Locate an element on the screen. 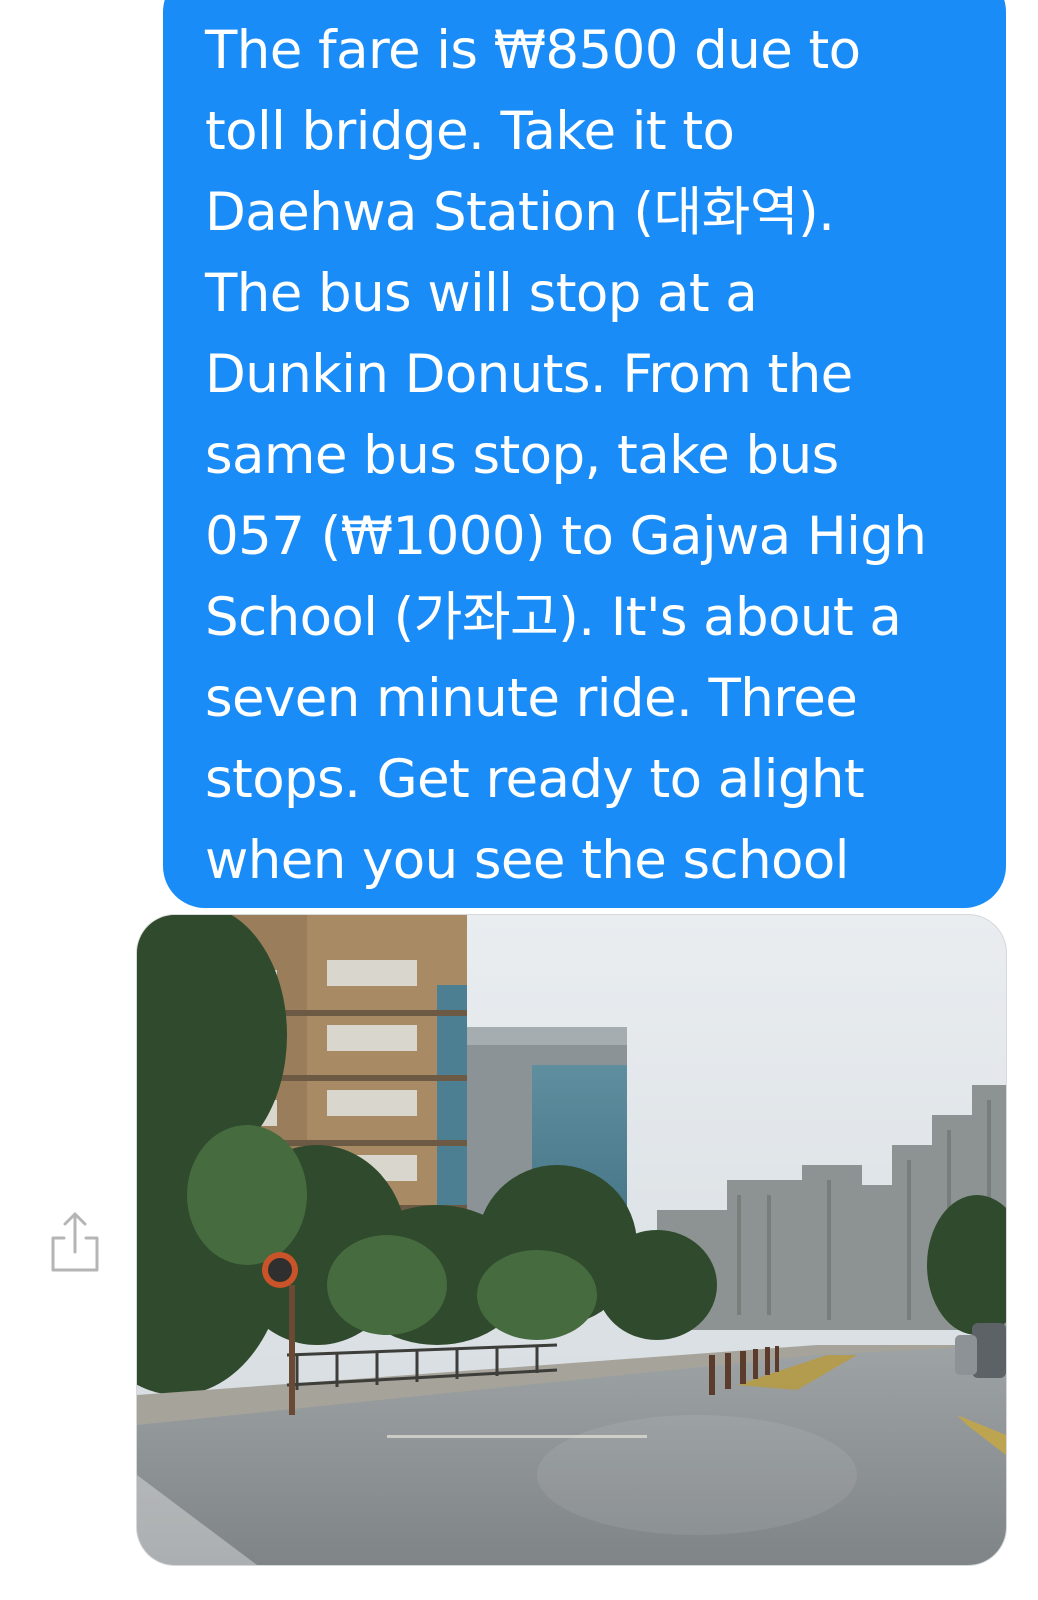 This screenshot has height=1600, width=1038. message-line: when you see the school is located at coordinates (527, 860).